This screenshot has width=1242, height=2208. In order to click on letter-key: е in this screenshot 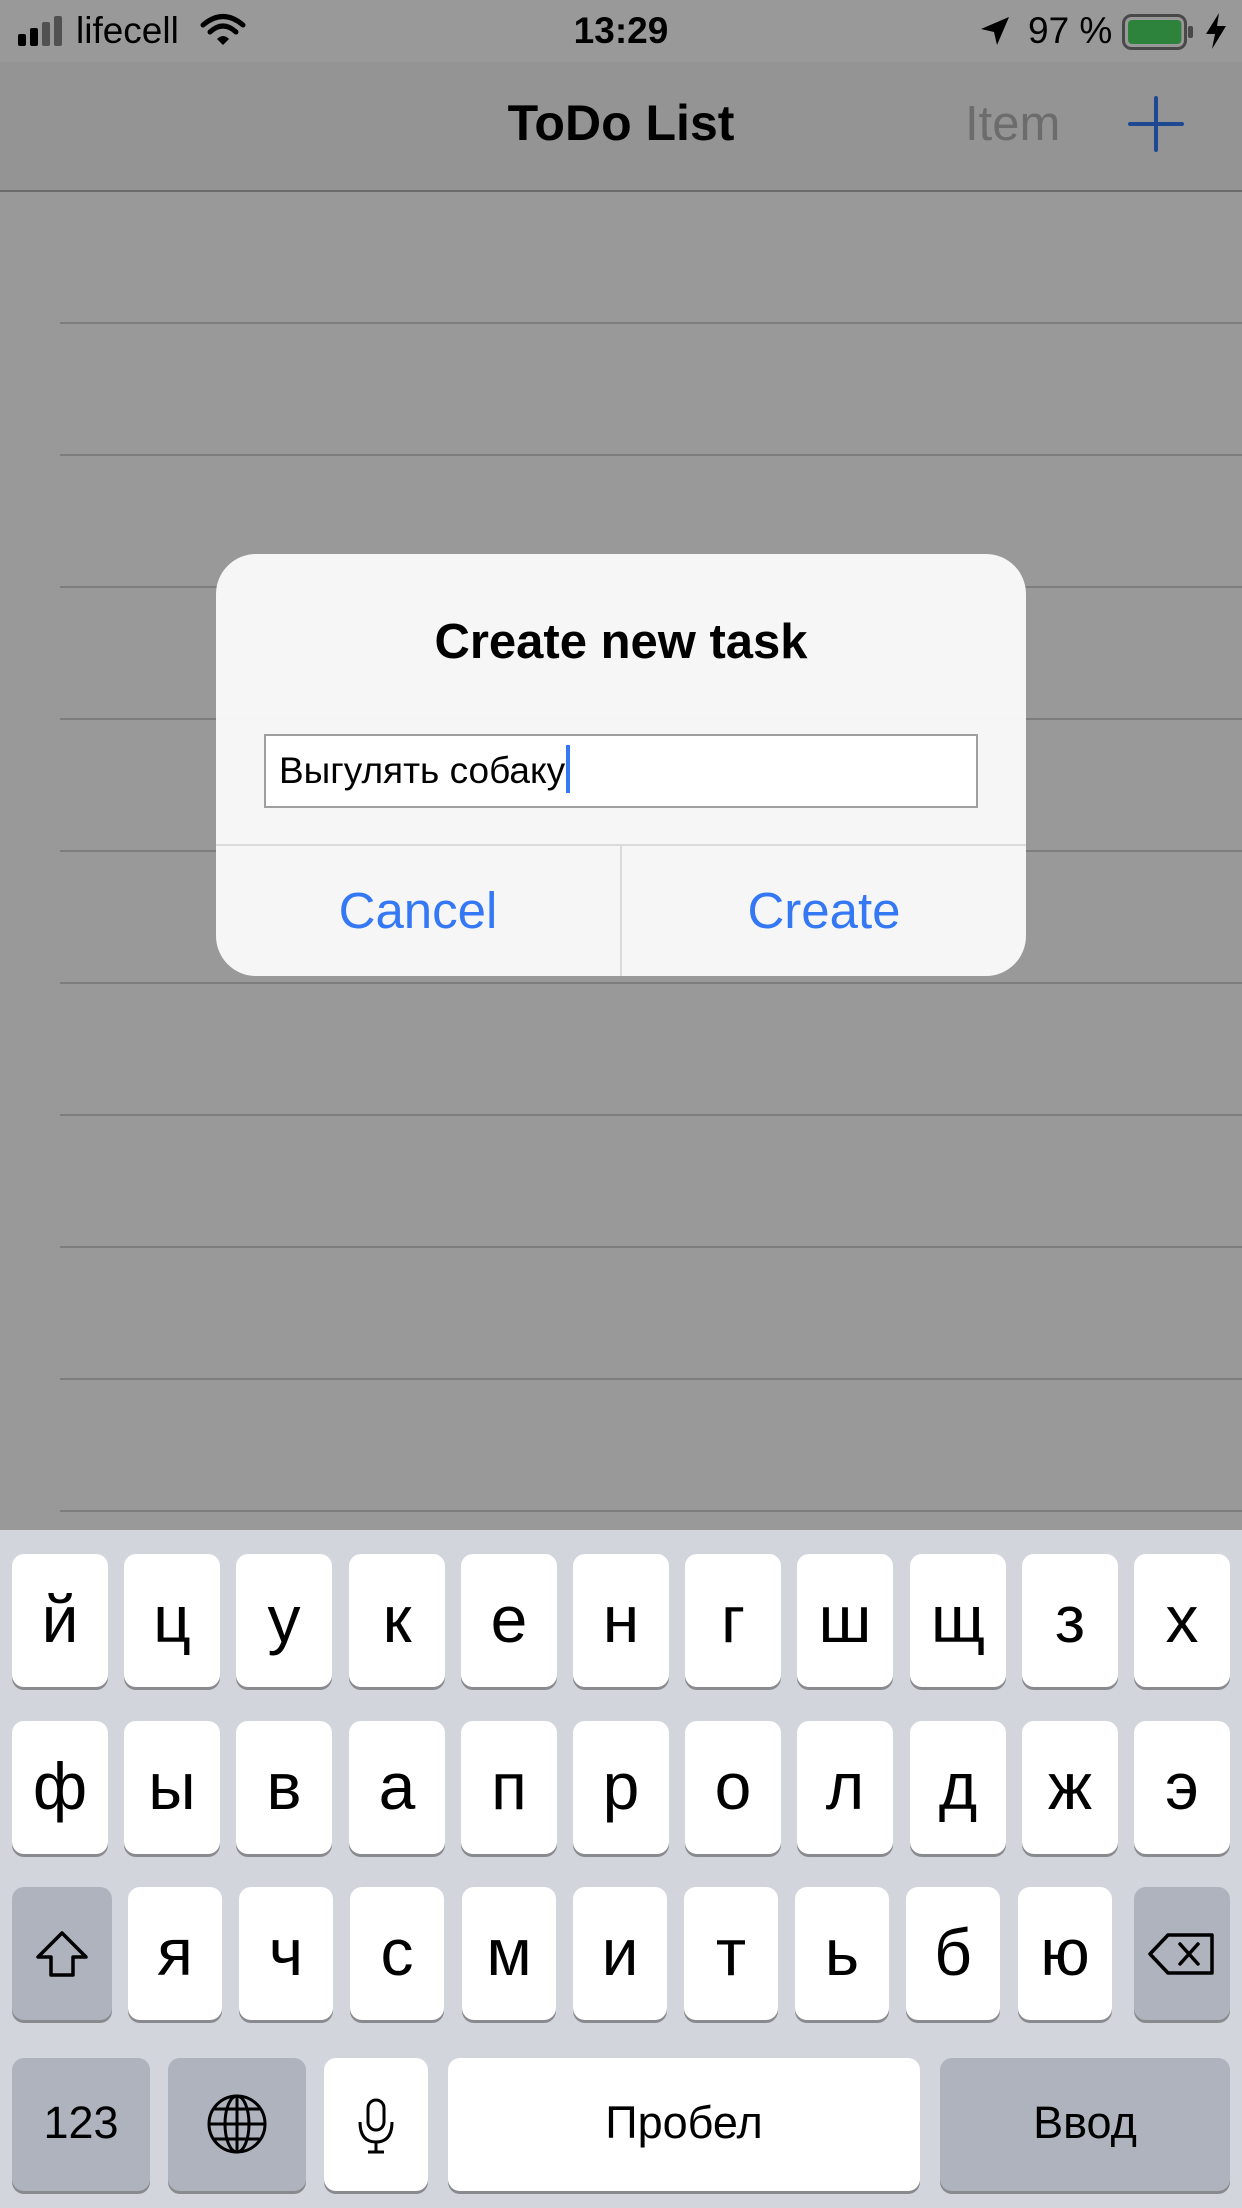, I will do `click(509, 1620)`.